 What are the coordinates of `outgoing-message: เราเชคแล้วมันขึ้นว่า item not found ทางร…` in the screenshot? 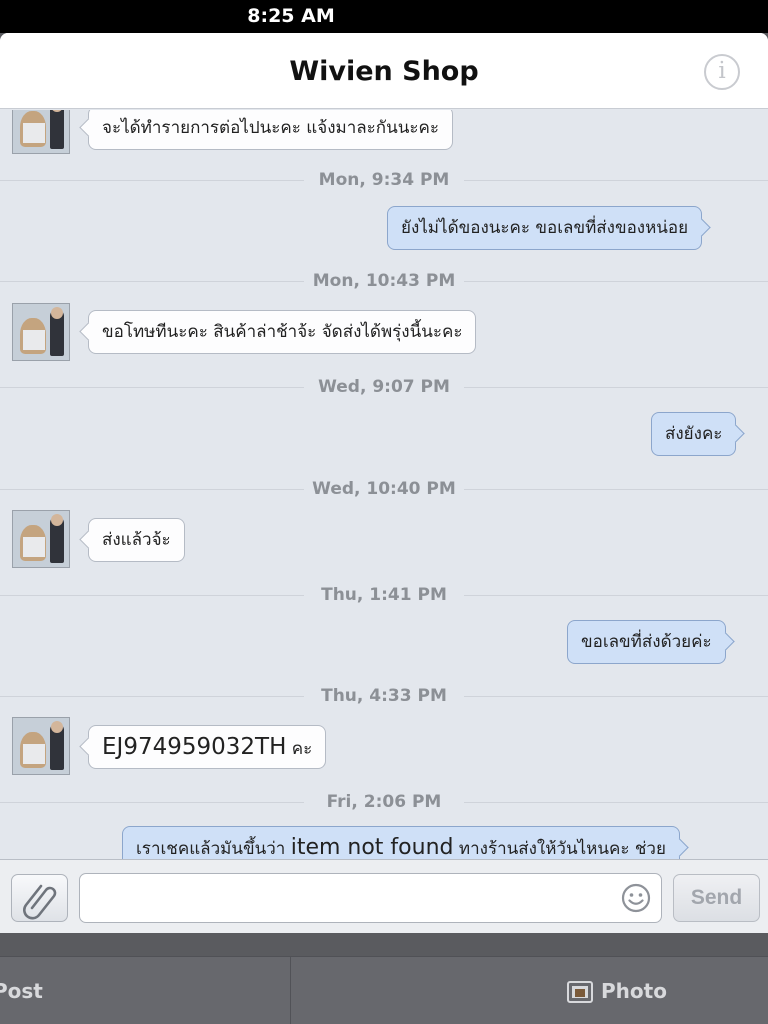 It's located at (401, 842).